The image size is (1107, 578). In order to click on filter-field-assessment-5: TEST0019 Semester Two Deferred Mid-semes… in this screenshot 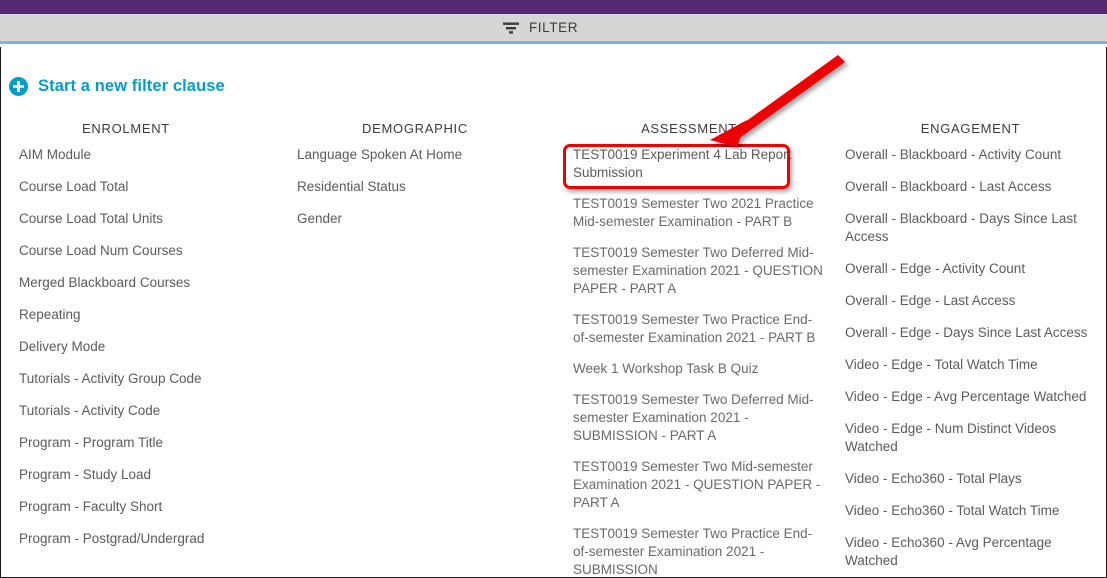, I will do `click(699, 418)`.